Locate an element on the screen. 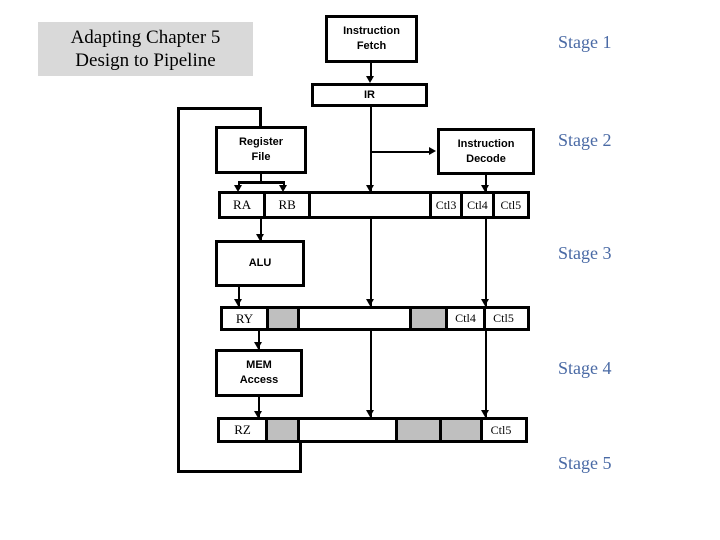 The image size is (720, 540). latch-cell-ctl5-s2: Ctl5 is located at coordinates (510, 205).